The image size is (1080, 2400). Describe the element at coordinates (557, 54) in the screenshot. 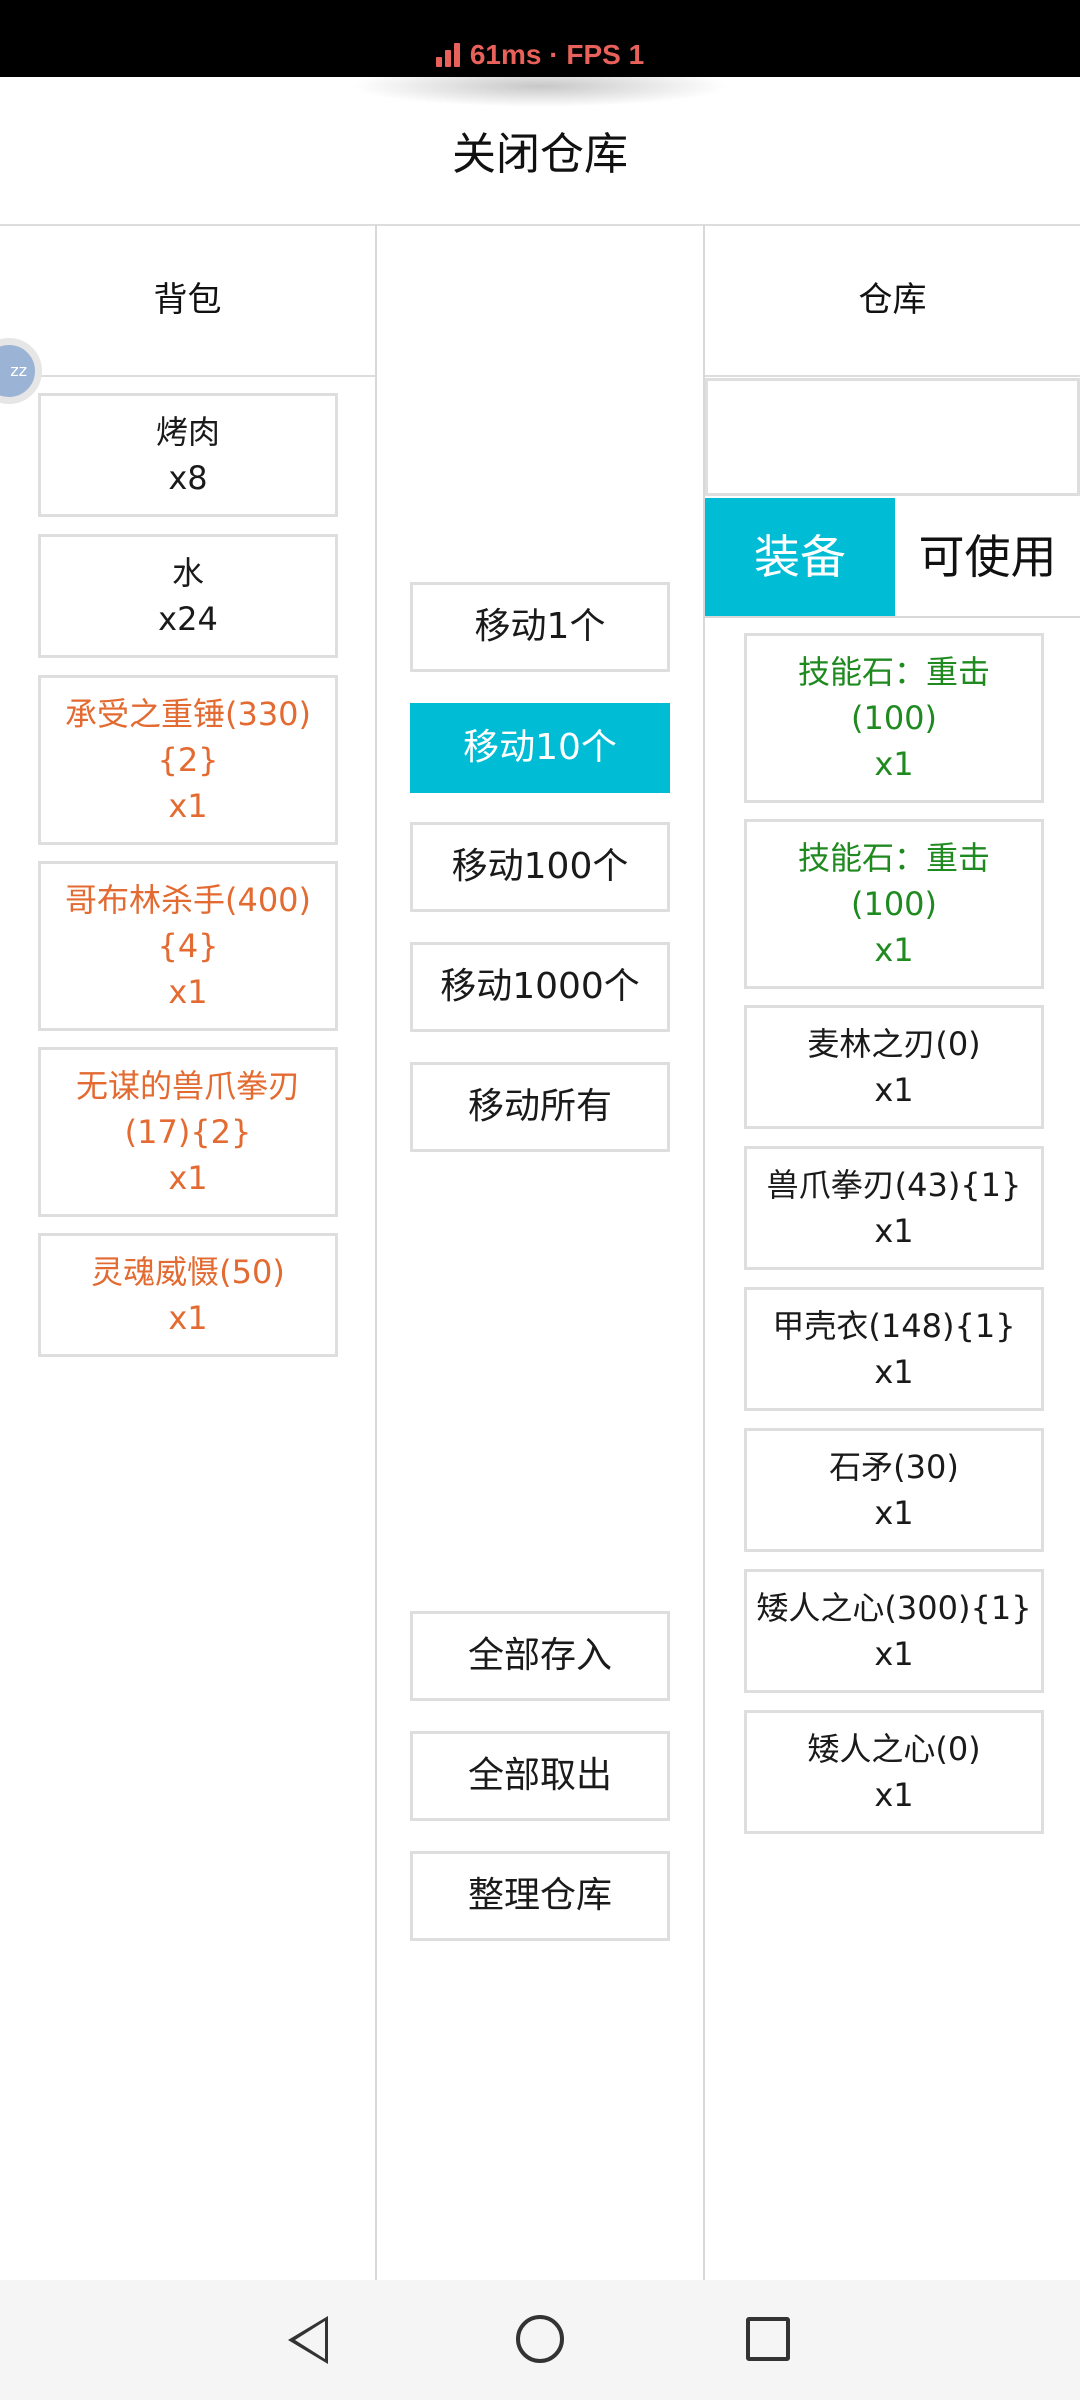

I see `latency-text: 61ms · FPS 1` at that location.